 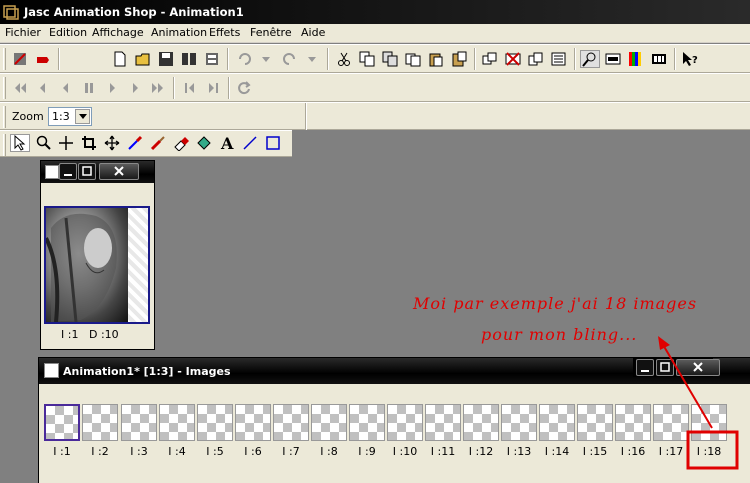 I want to click on open-icon, so click(x=143, y=59).